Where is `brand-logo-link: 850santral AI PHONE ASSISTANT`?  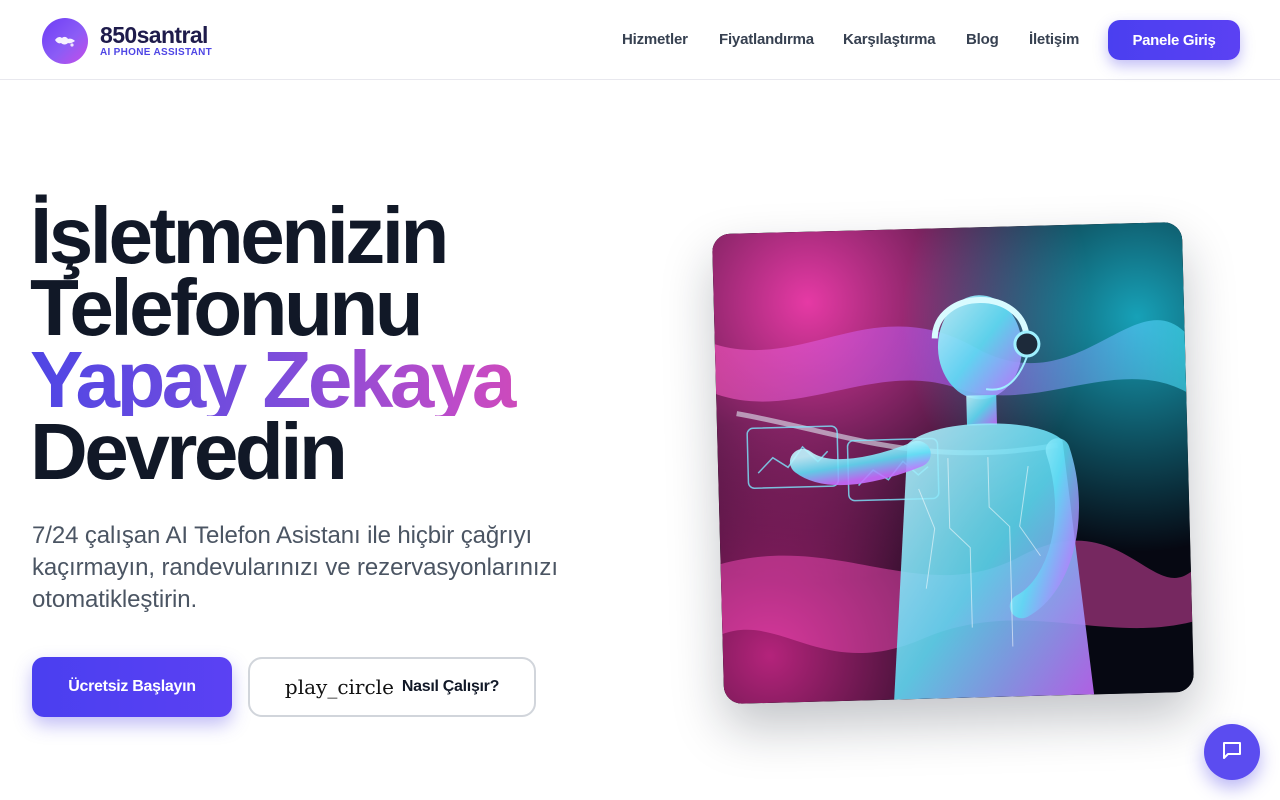 brand-logo-link: 850santral AI PHONE ASSISTANT is located at coordinates (127, 41).